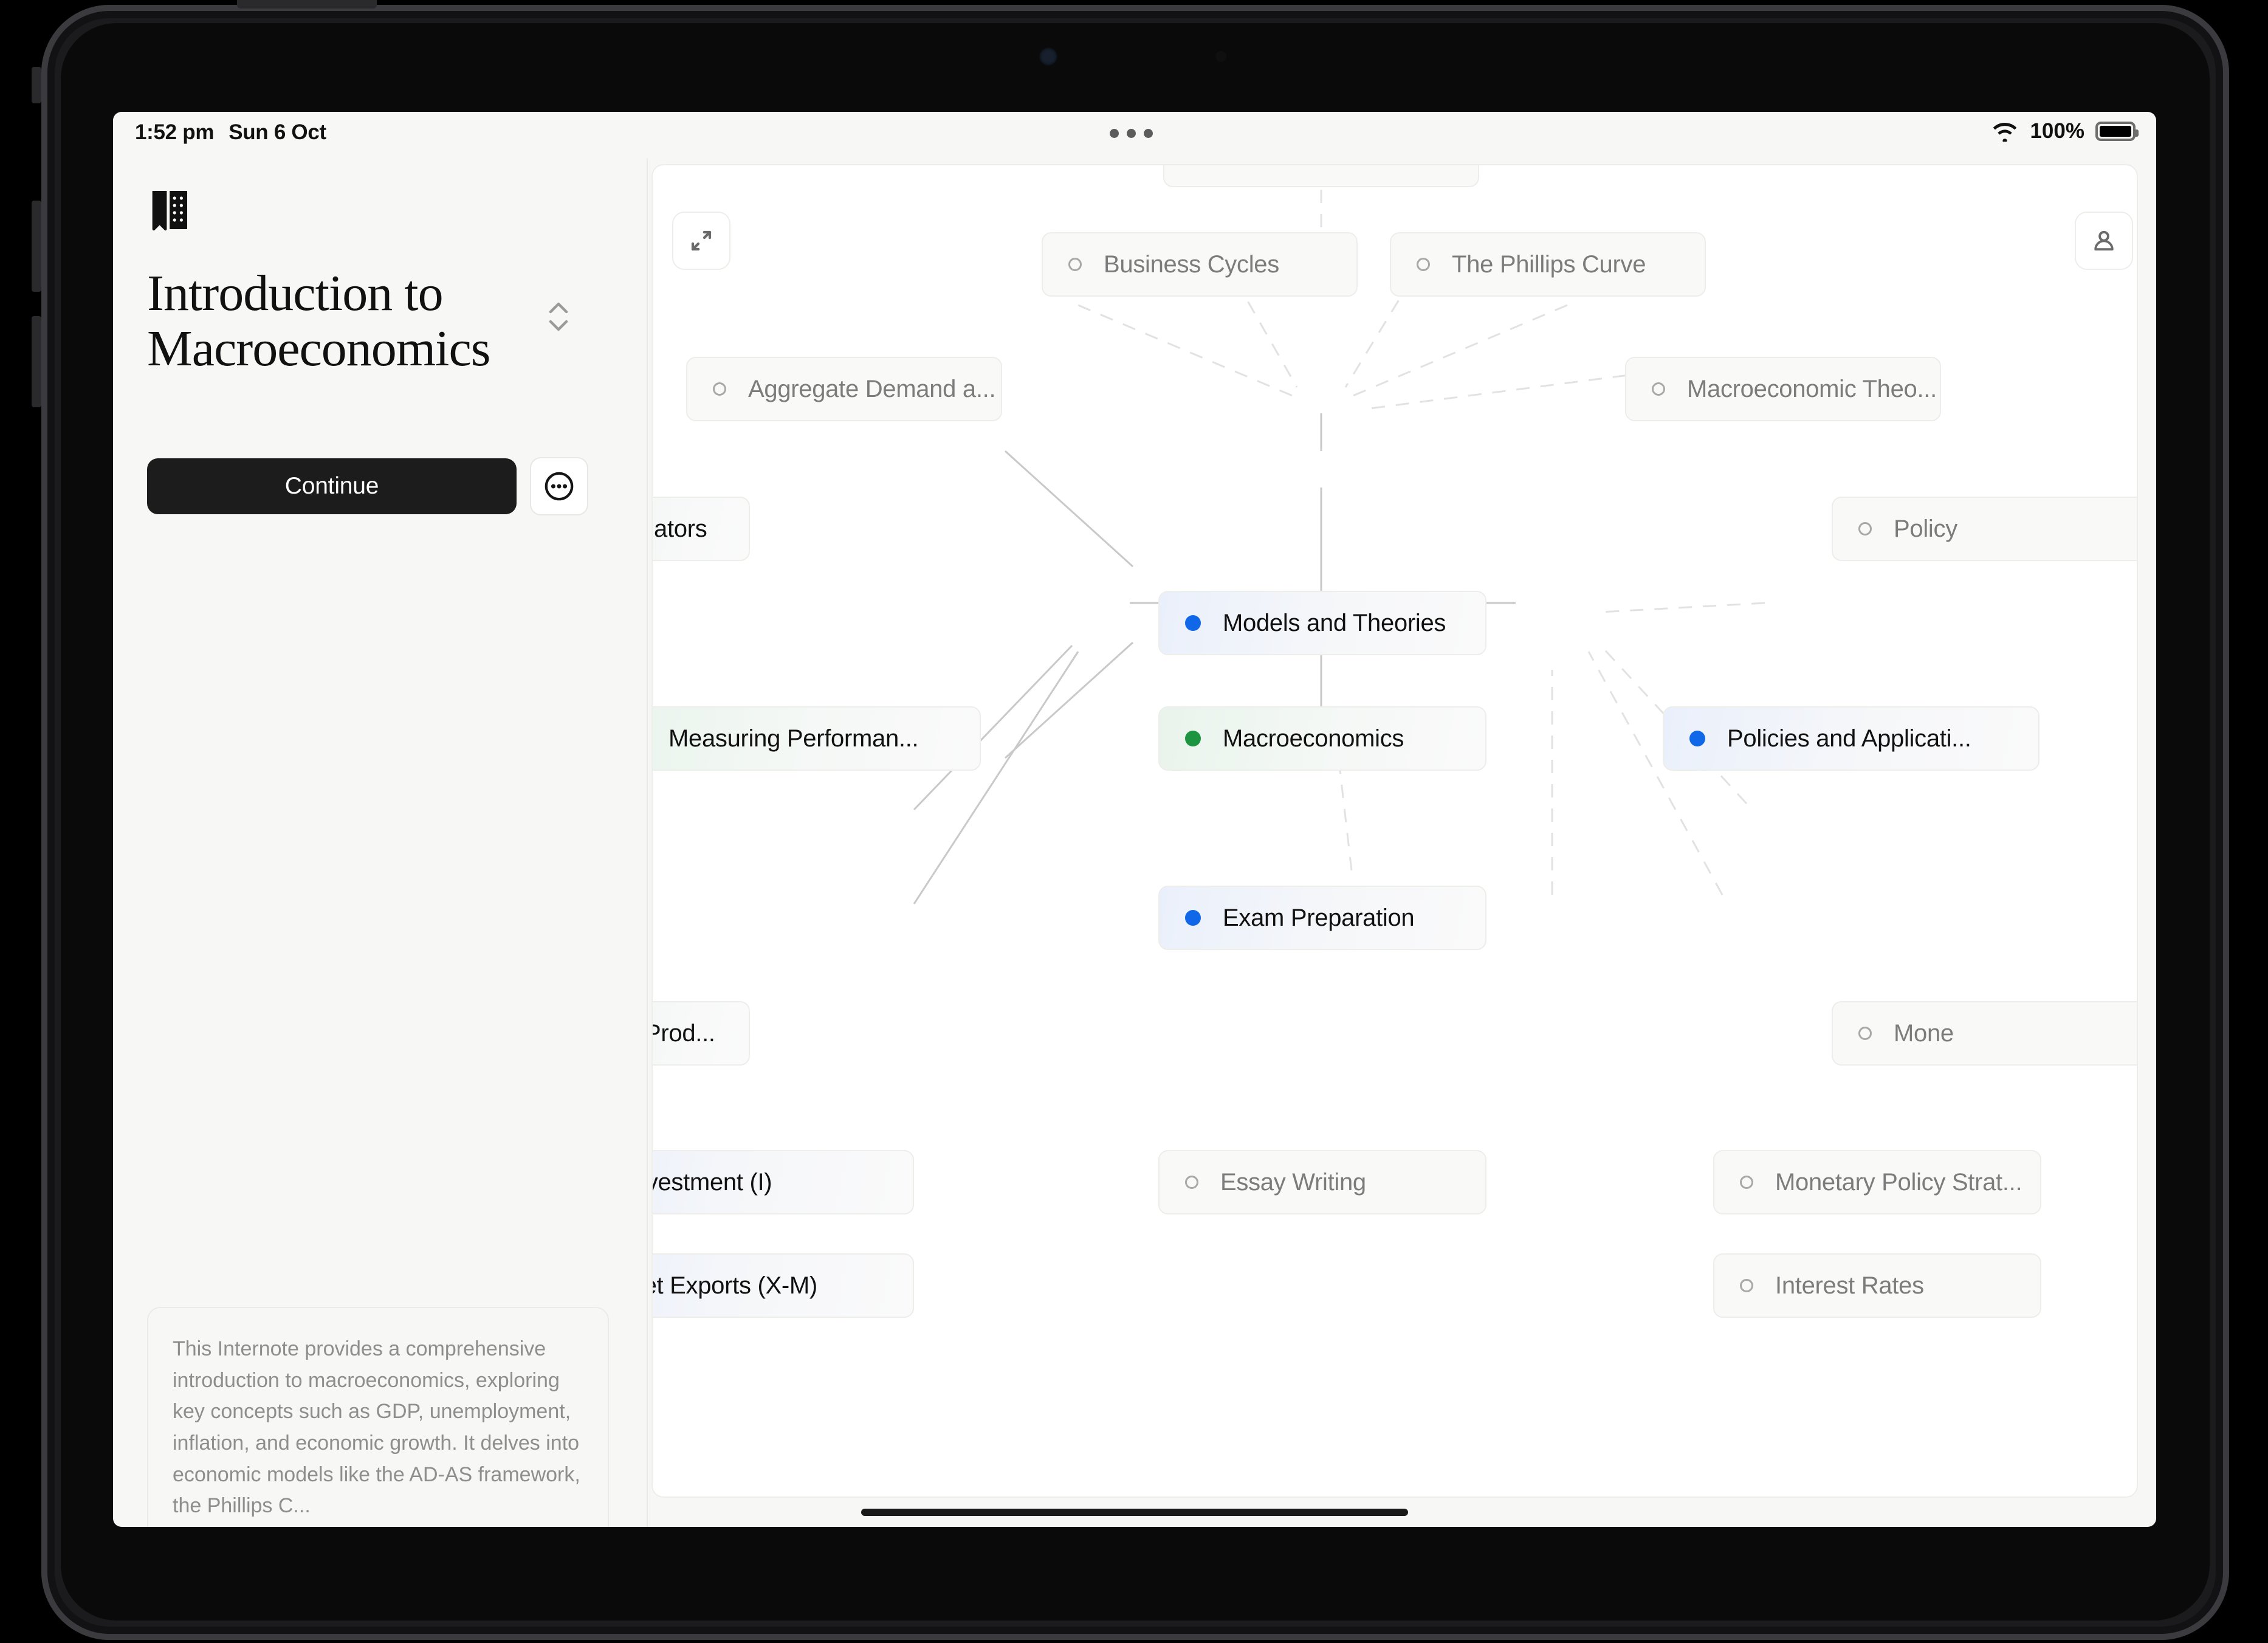 Image resolution: width=2268 pixels, height=1643 pixels. I want to click on status-bar-right: 100%, so click(2065, 131).